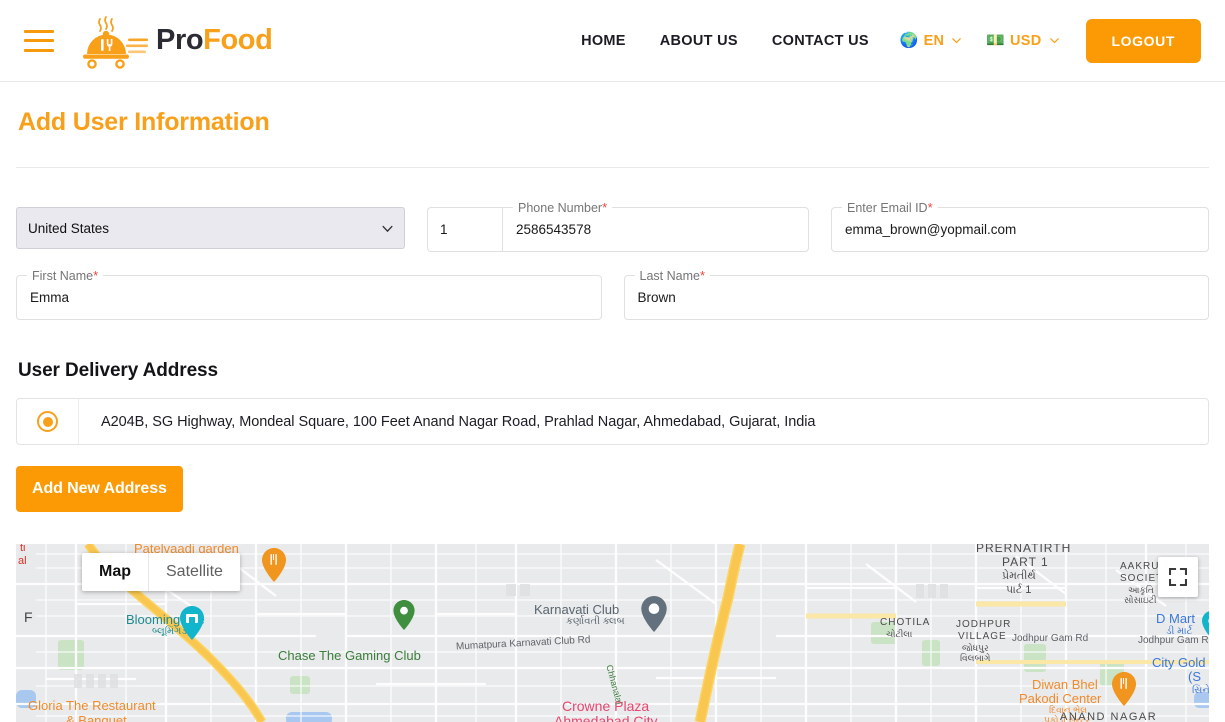 The width and height of the screenshot is (1225, 722). What do you see at coordinates (916, 297) in the screenshot?
I see `last-name-input` at bounding box center [916, 297].